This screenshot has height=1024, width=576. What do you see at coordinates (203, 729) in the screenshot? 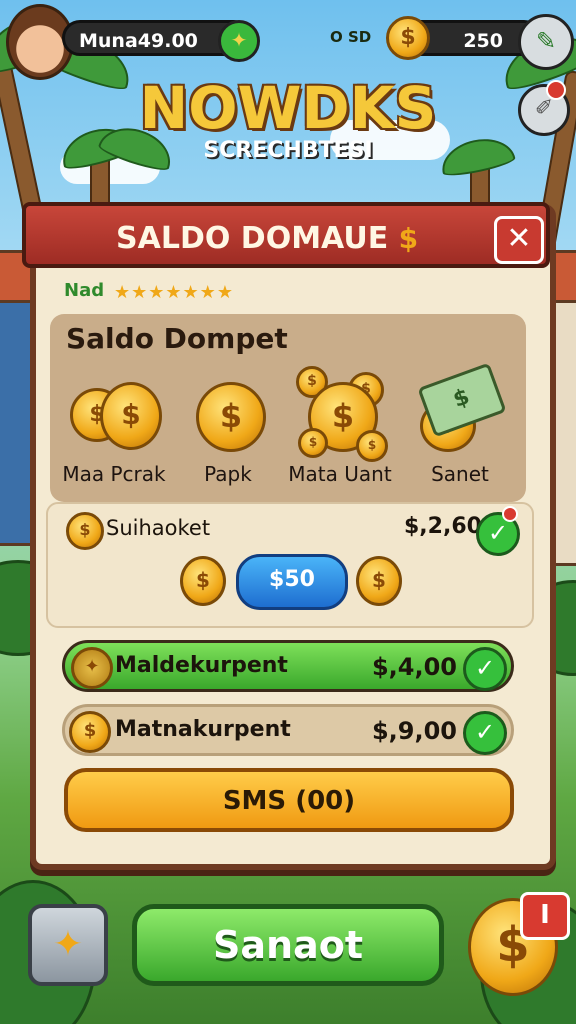
I see `row-label: Matnakurpent` at bounding box center [203, 729].